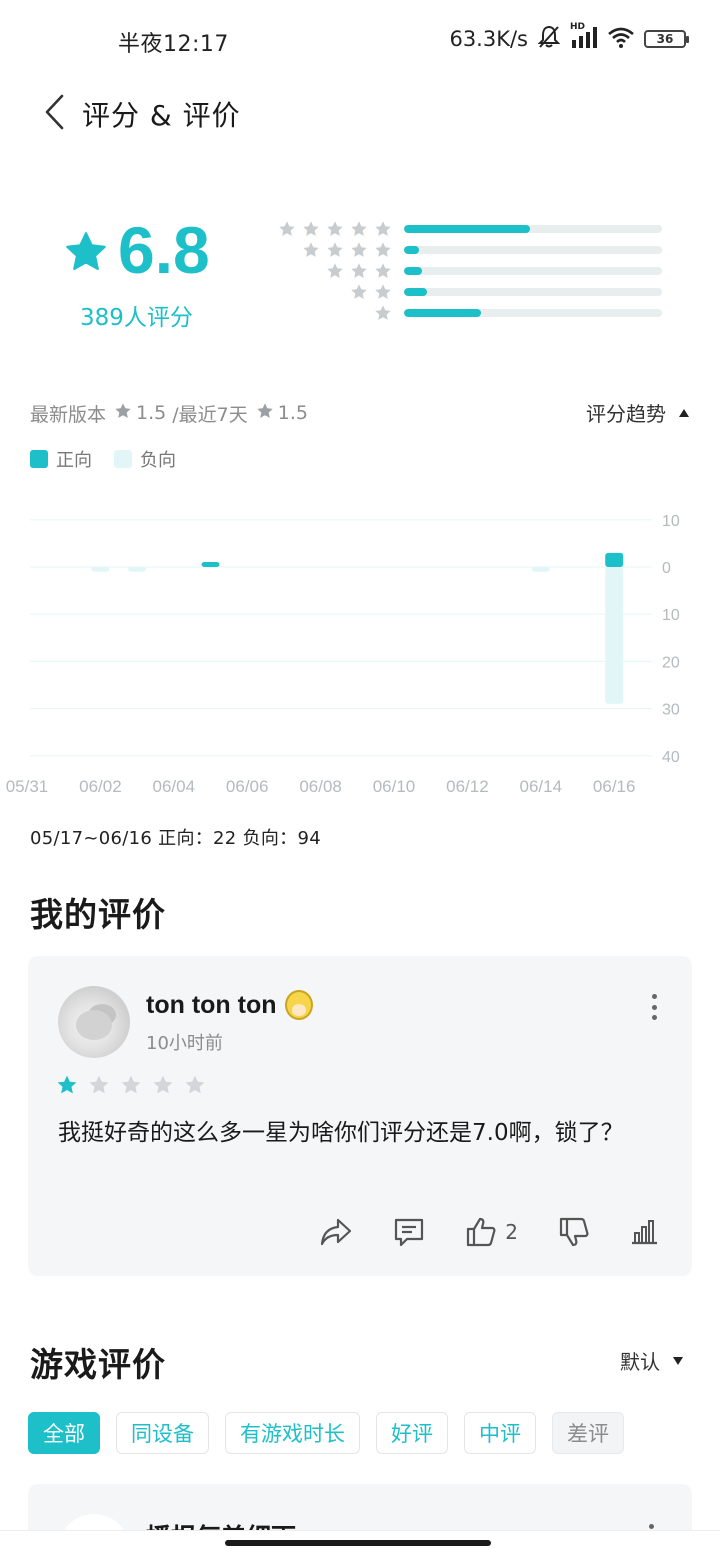 The width and height of the screenshot is (720, 1560). What do you see at coordinates (68, 414) in the screenshot?
I see `latest-version-label: 最新版本` at bounding box center [68, 414].